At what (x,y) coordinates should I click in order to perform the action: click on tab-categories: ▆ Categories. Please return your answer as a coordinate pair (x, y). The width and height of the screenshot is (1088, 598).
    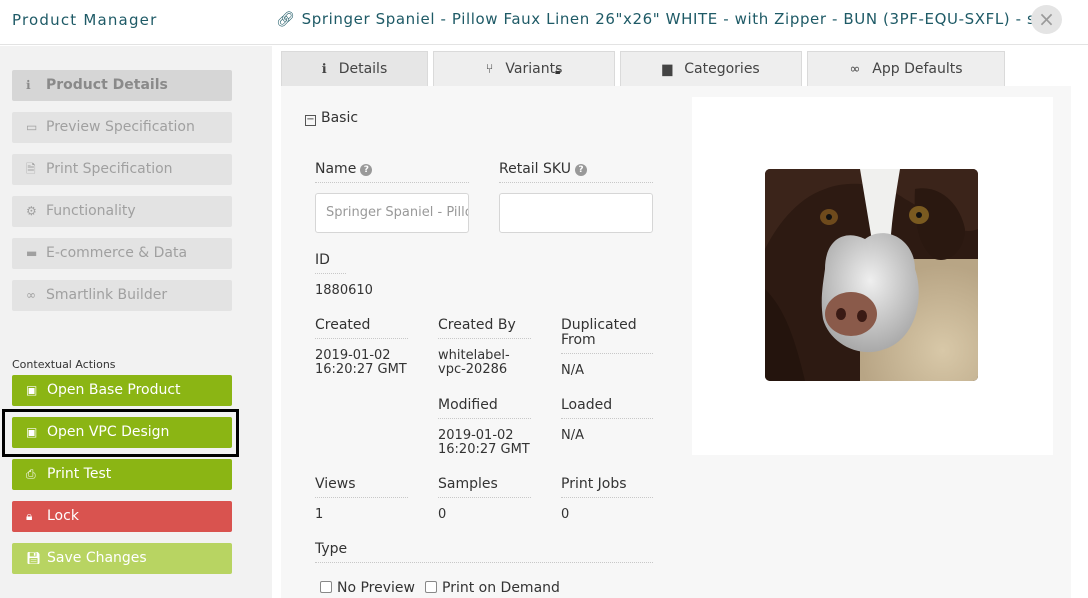
    Looking at the image, I should click on (711, 68).